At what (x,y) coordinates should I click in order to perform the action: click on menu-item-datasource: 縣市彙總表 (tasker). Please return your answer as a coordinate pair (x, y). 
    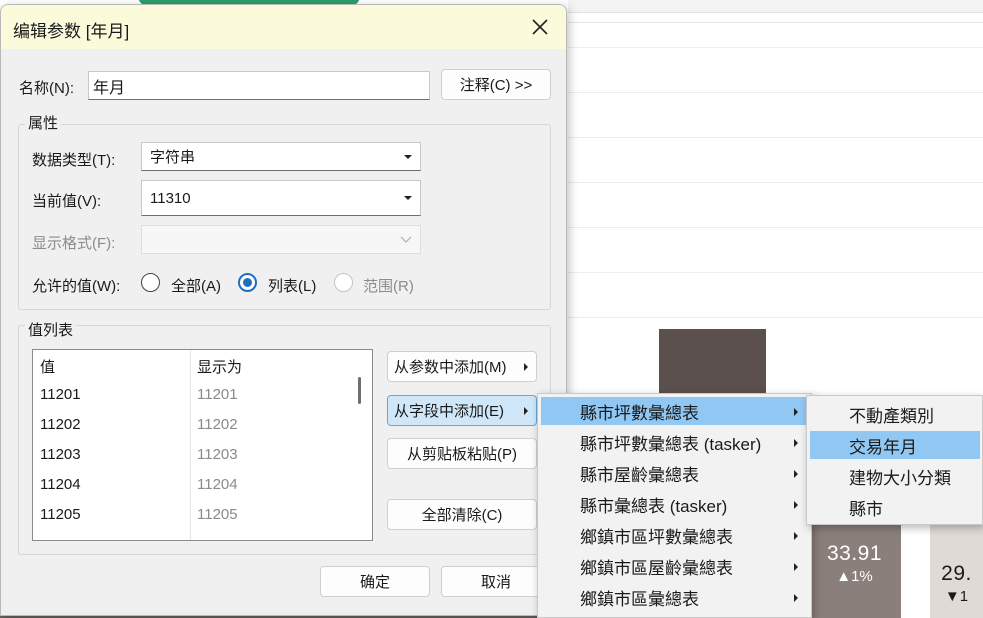
    Looking at the image, I should click on (674, 504).